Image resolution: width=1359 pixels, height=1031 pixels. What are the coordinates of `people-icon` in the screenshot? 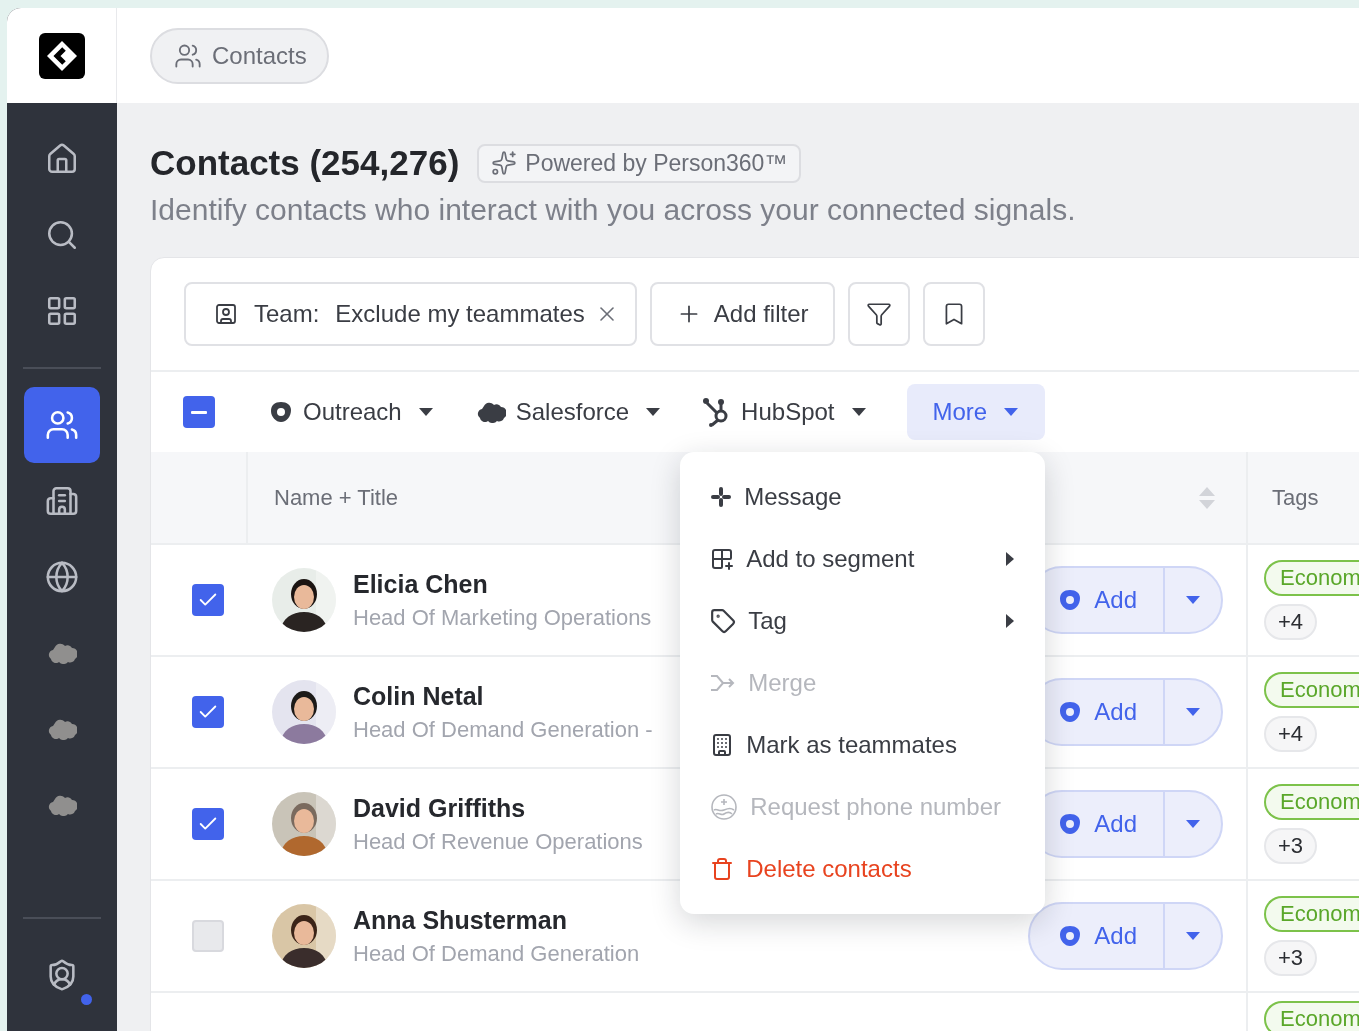 It's located at (62, 425).